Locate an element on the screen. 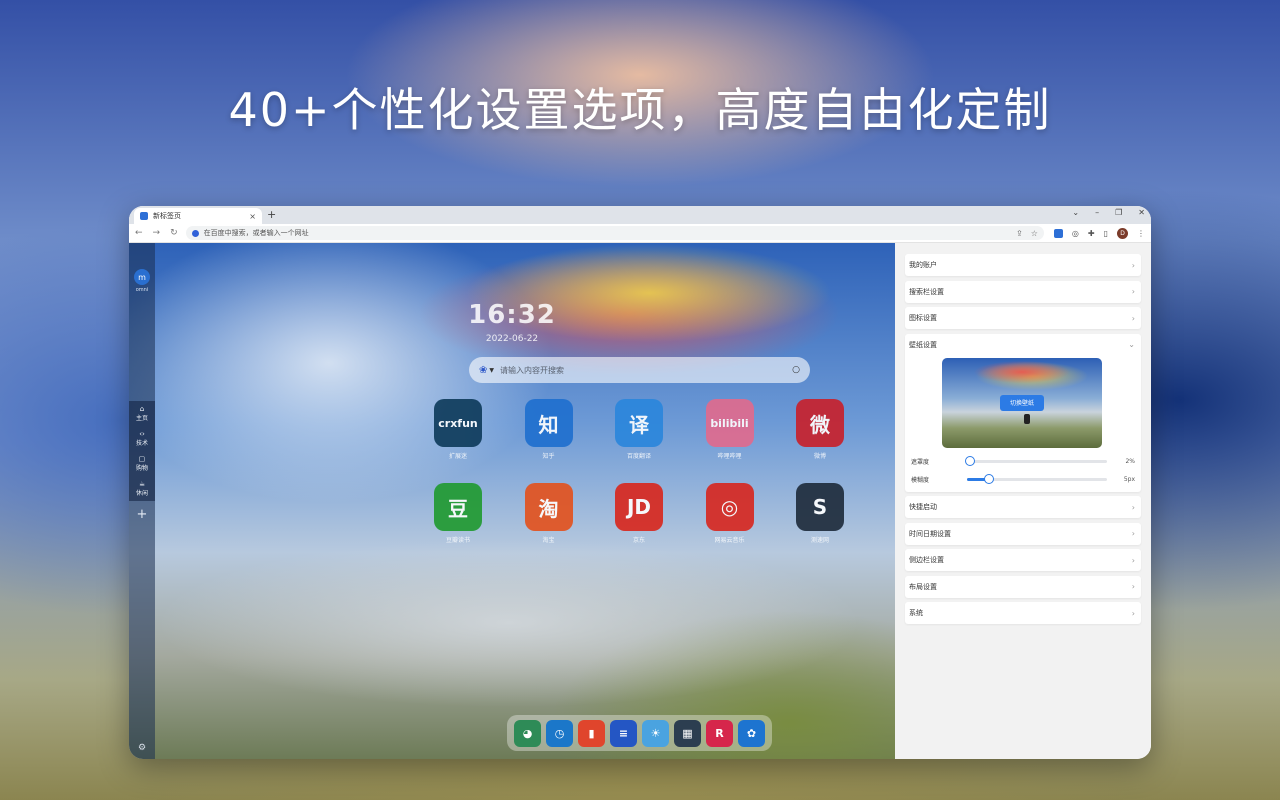 This screenshot has height=800, width=1280. app-icon: 微 is located at coordinates (820, 423).